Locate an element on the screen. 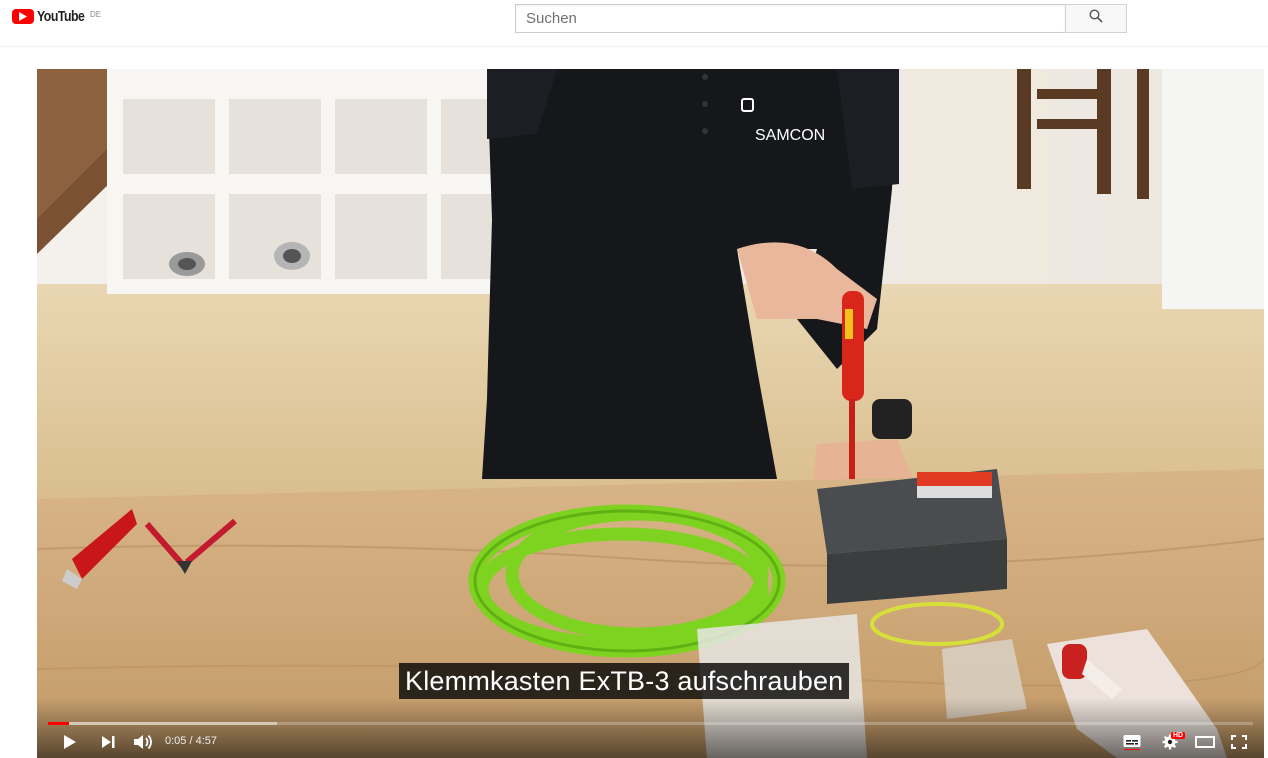  next-icon is located at coordinates (108, 744).